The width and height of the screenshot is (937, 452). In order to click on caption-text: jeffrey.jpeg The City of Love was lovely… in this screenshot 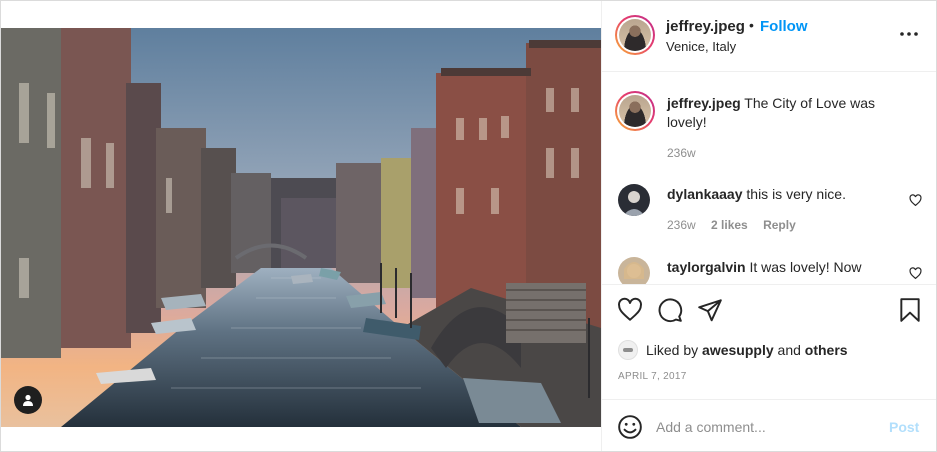, I will do `click(784, 113)`.